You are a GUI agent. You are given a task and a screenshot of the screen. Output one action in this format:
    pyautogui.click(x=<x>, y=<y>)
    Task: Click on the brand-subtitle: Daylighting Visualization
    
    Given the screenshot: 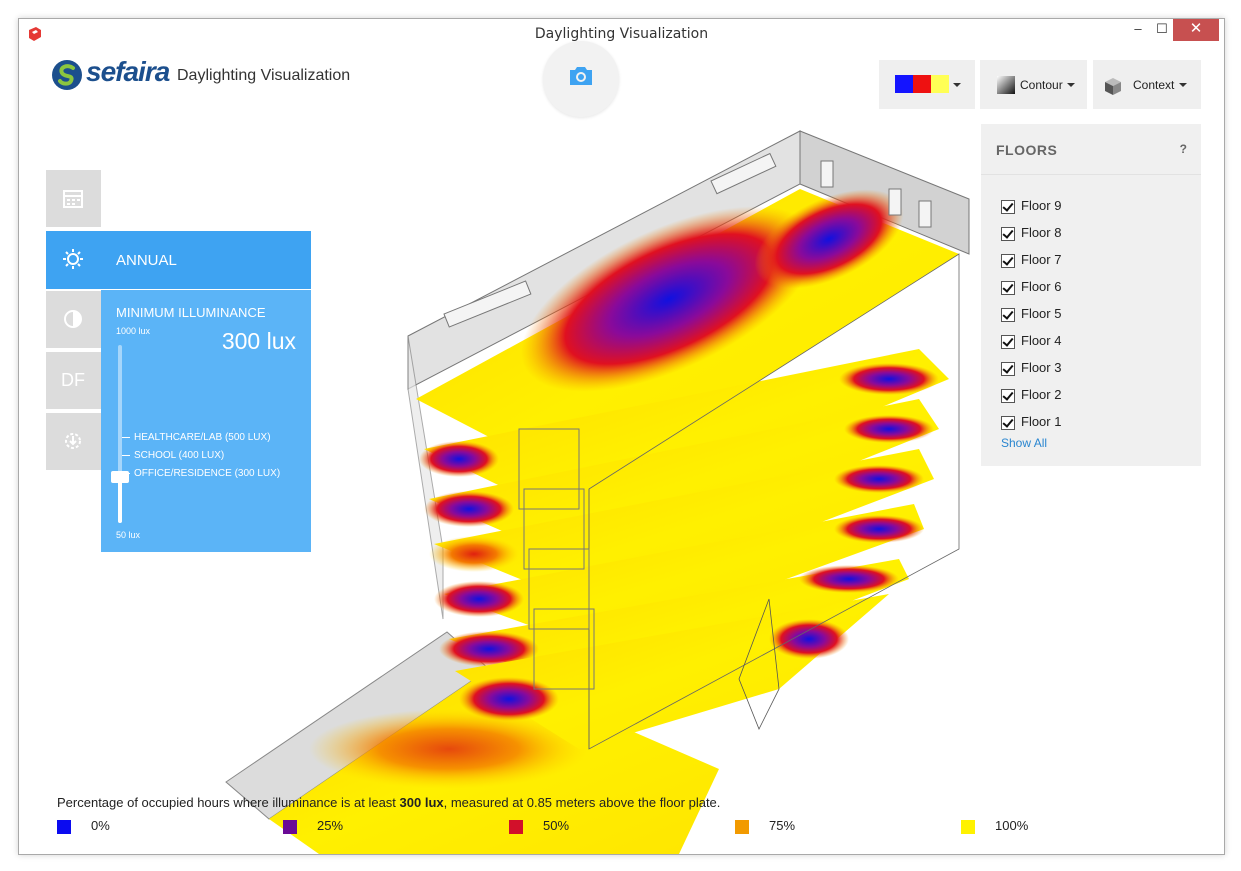 What is the action you would take?
    pyautogui.click(x=264, y=75)
    